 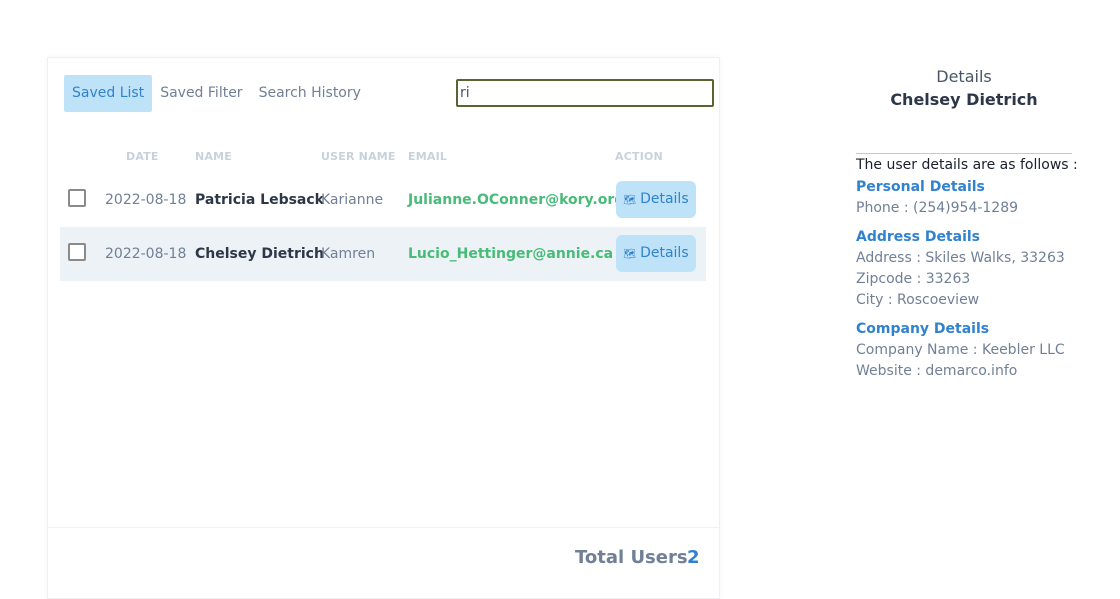 I want to click on row-email: Julianne.OConner@kory.org, so click(x=516, y=200).